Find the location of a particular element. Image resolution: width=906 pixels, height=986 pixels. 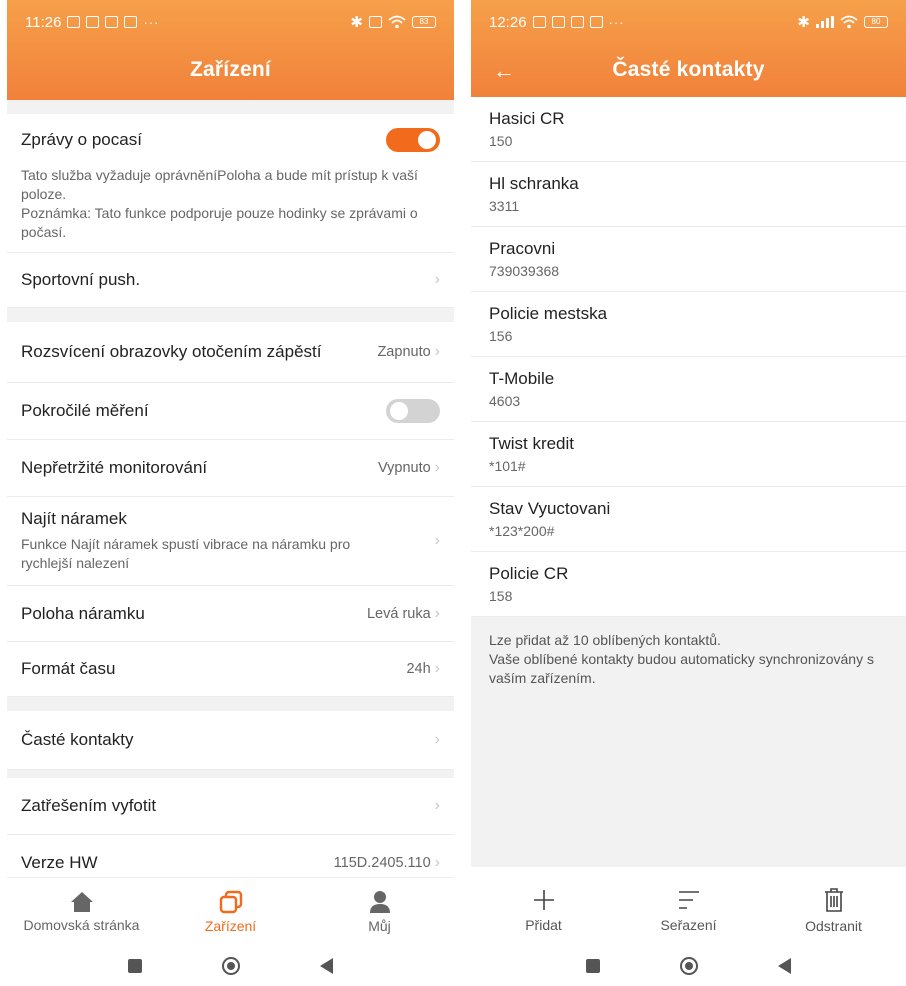

page-title: Časté kontakty is located at coordinates (688, 69).